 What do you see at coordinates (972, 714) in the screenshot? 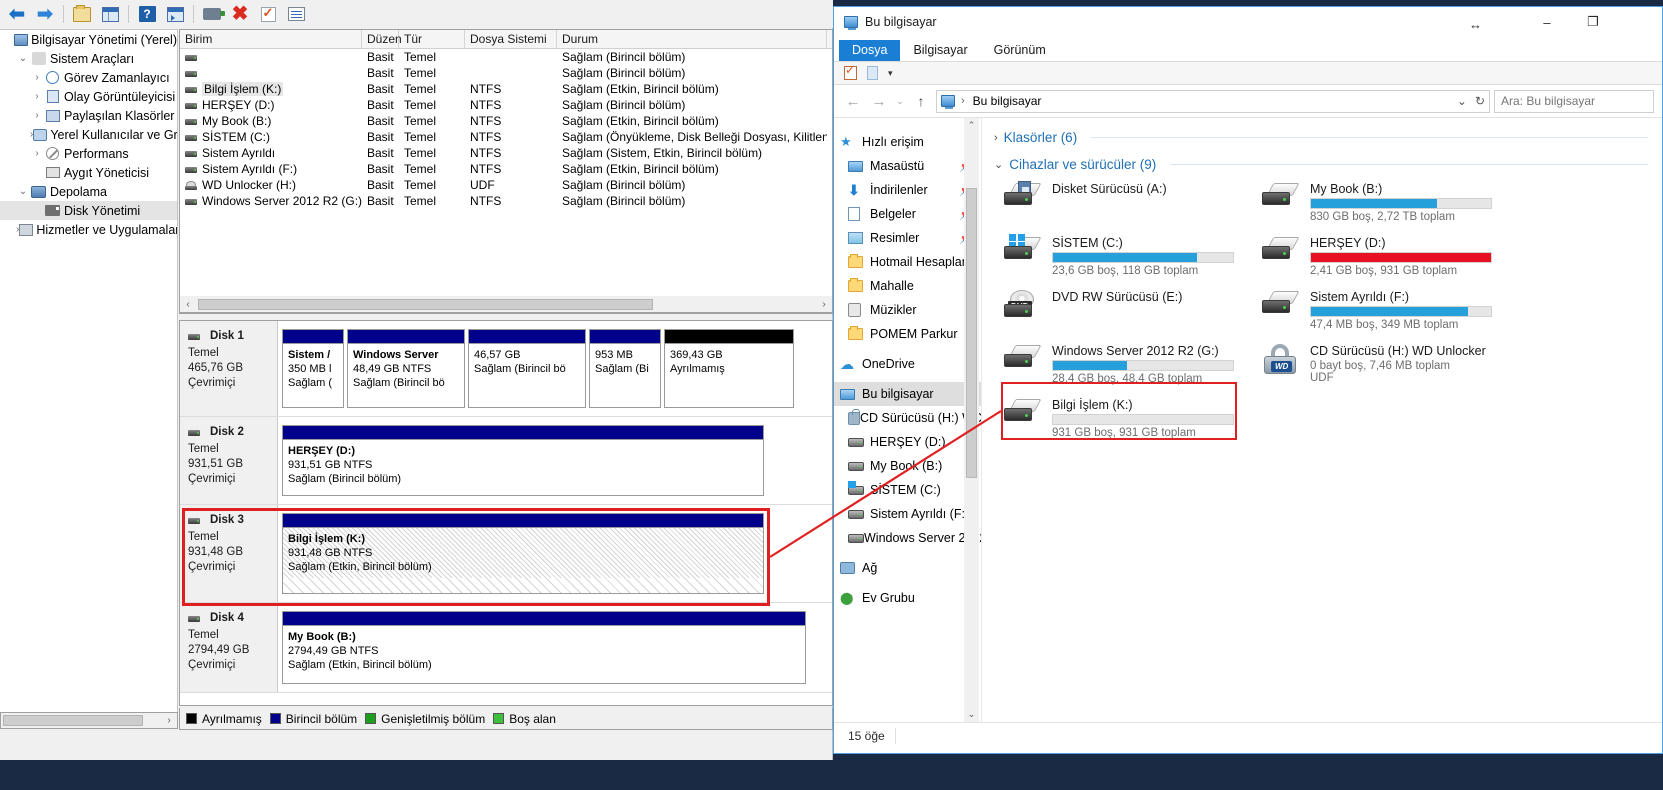
I see `scroll-down-arrow: ⌄` at bounding box center [972, 714].